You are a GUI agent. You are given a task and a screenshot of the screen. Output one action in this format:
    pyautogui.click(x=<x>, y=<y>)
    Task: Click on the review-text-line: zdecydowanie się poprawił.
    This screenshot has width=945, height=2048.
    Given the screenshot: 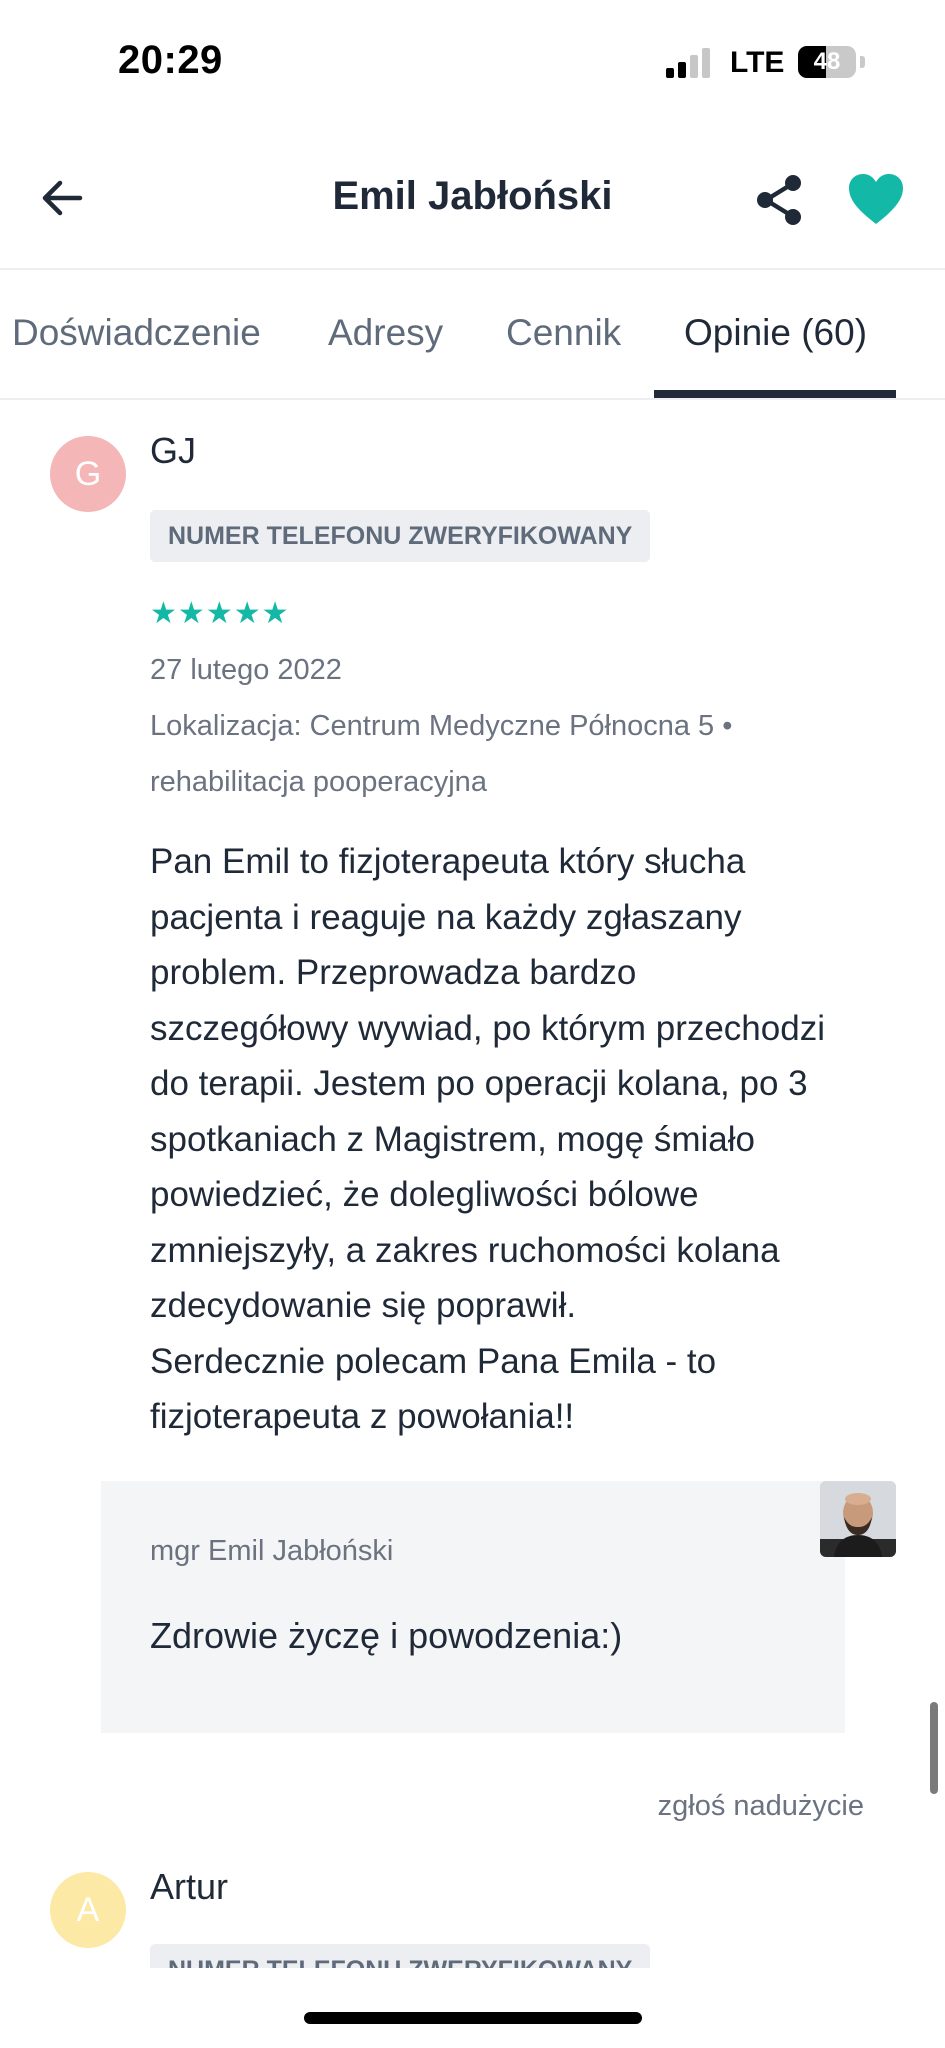 What is the action you would take?
    pyautogui.click(x=363, y=1305)
    